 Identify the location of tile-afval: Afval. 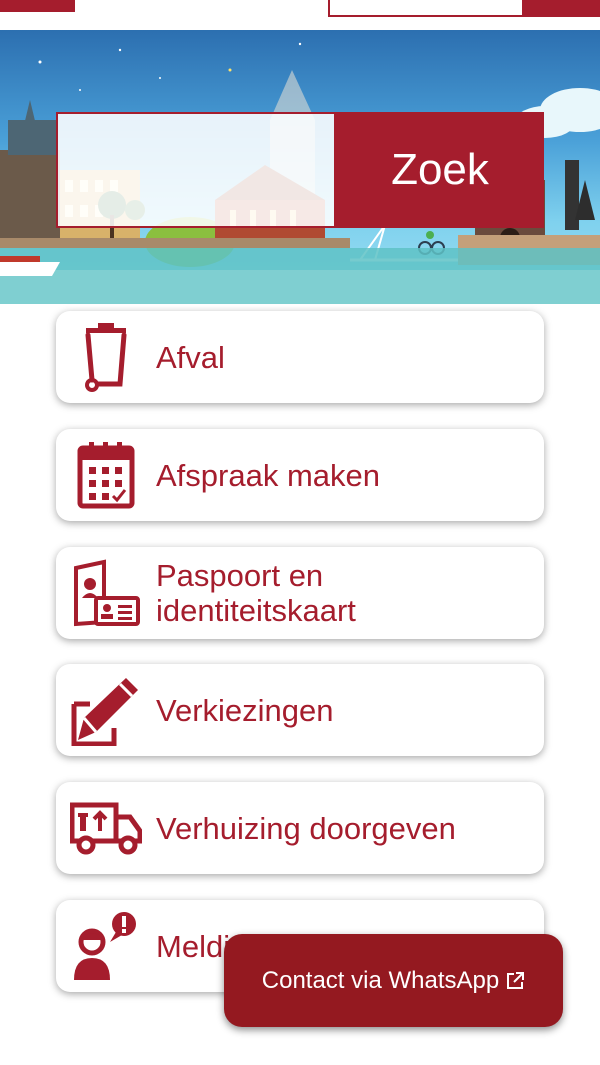
(300, 357).